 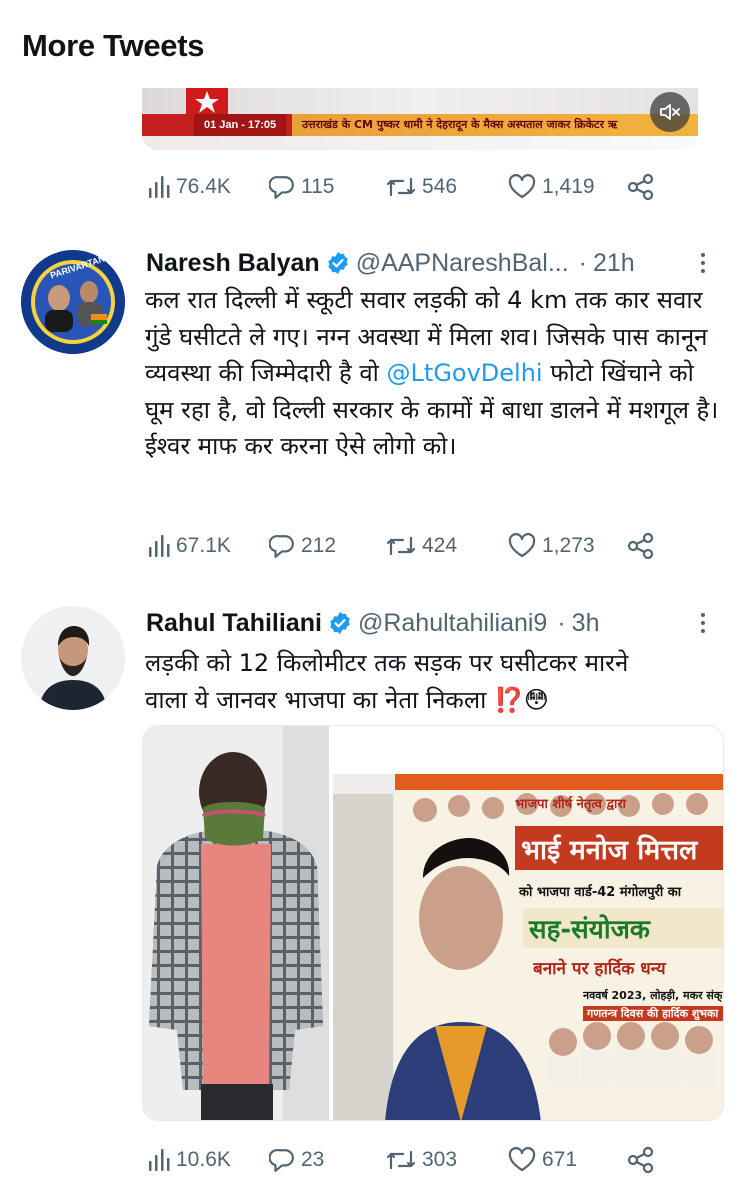 What do you see at coordinates (560, 1159) in the screenshot?
I see `like-count: 671` at bounding box center [560, 1159].